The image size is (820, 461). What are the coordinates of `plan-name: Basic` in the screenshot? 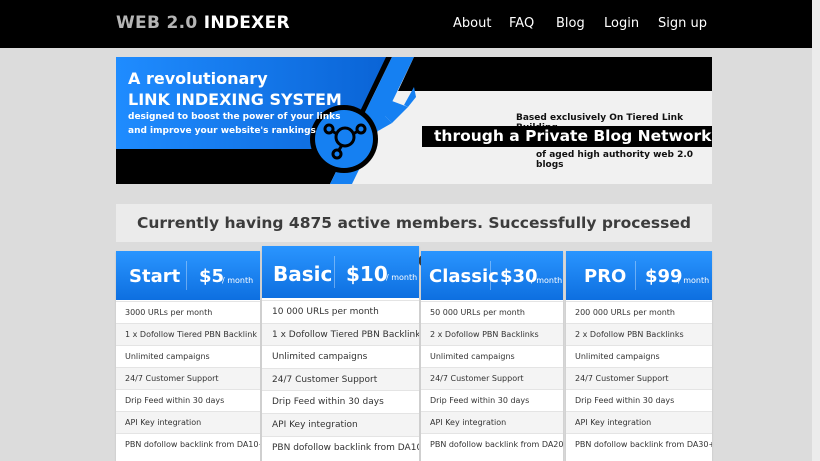 It's located at (303, 274).